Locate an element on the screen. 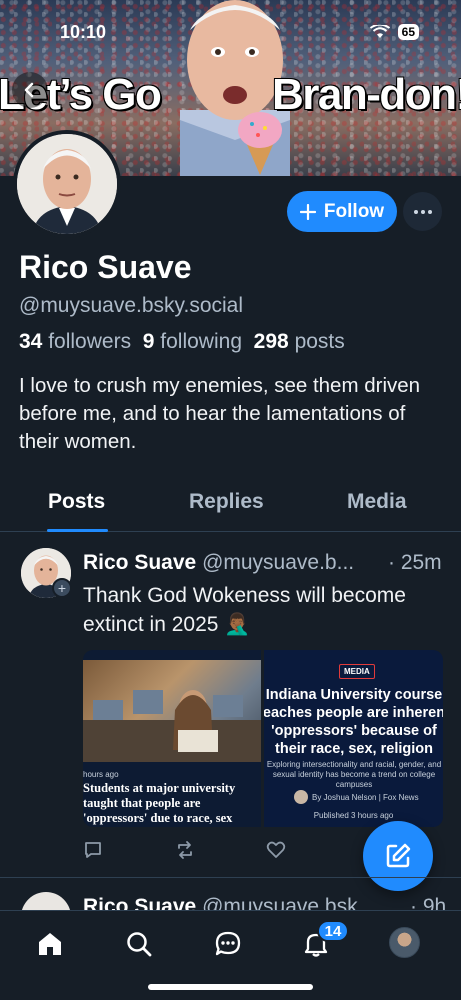  compose-button is located at coordinates (398, 856).